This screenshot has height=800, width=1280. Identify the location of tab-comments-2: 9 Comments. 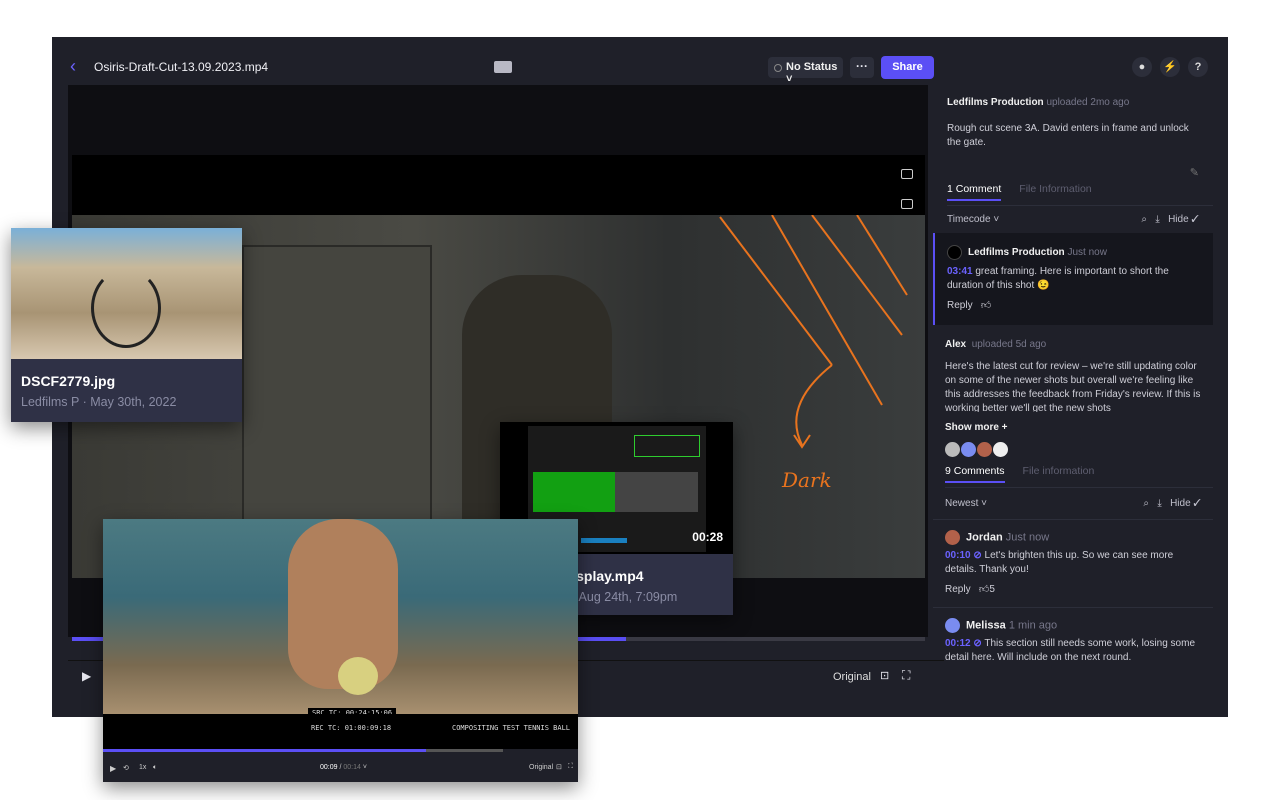
(975, 474).